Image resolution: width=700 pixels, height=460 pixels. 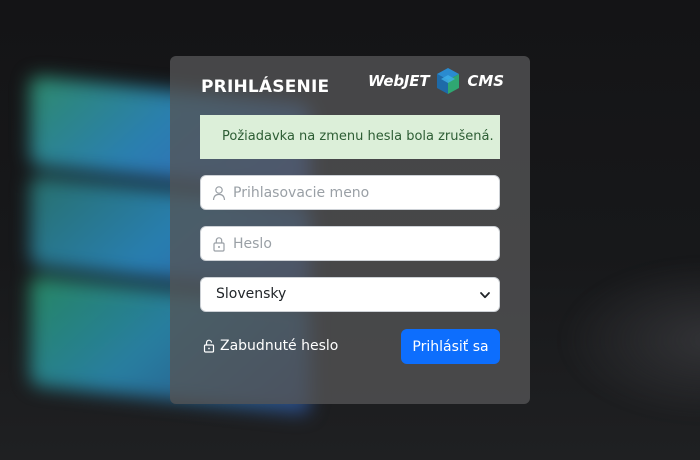 I want to click on background-glow, so click(x=630, y=340).